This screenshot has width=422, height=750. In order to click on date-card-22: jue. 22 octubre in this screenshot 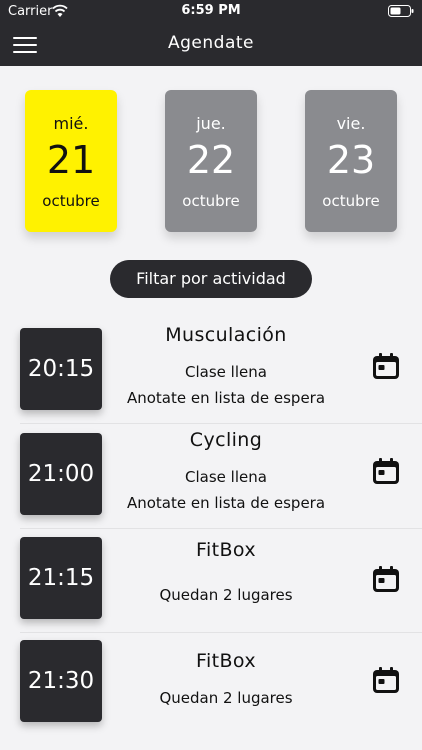, I will do `click(211, 161)`.